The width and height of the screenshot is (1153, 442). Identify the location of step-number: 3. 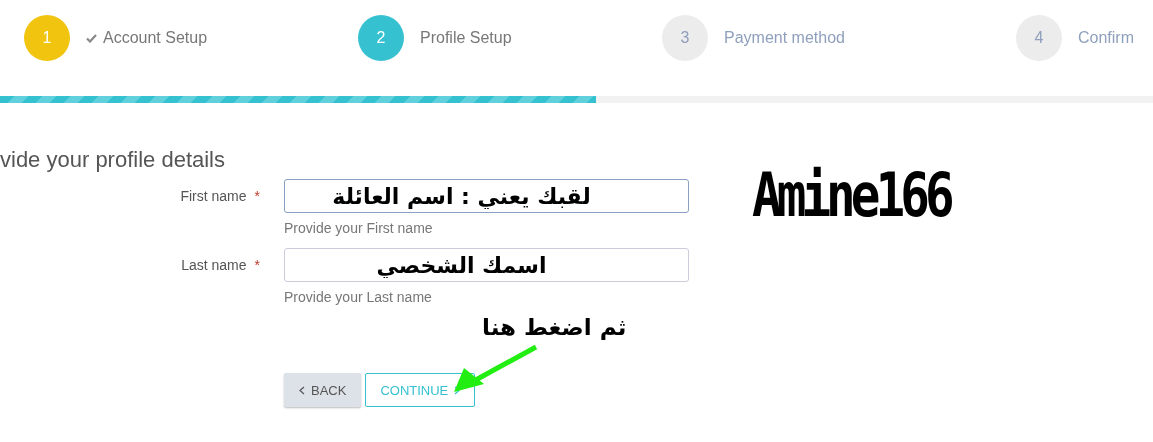
(685, 38).